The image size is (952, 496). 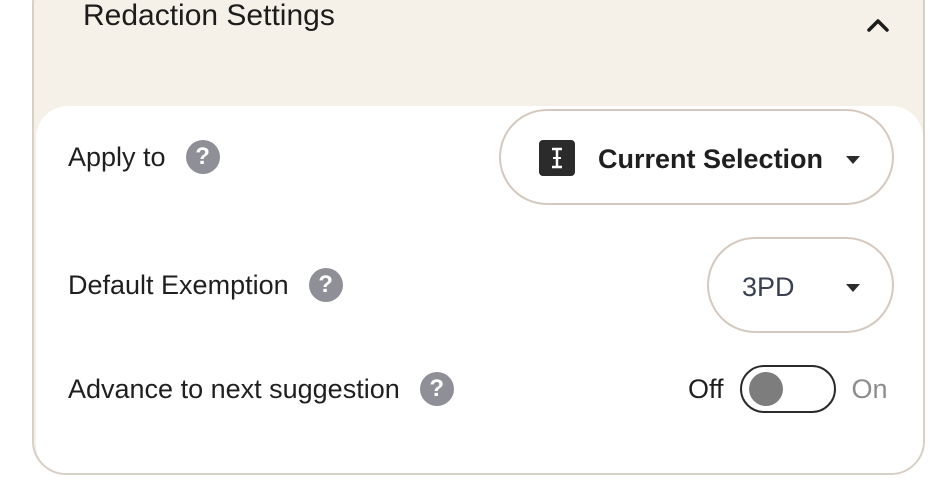 What do you see at coordinates (178, 284) in the screenshot?
I see `default-exemption-label: Default Exemption` at bounding box center [178, 284].